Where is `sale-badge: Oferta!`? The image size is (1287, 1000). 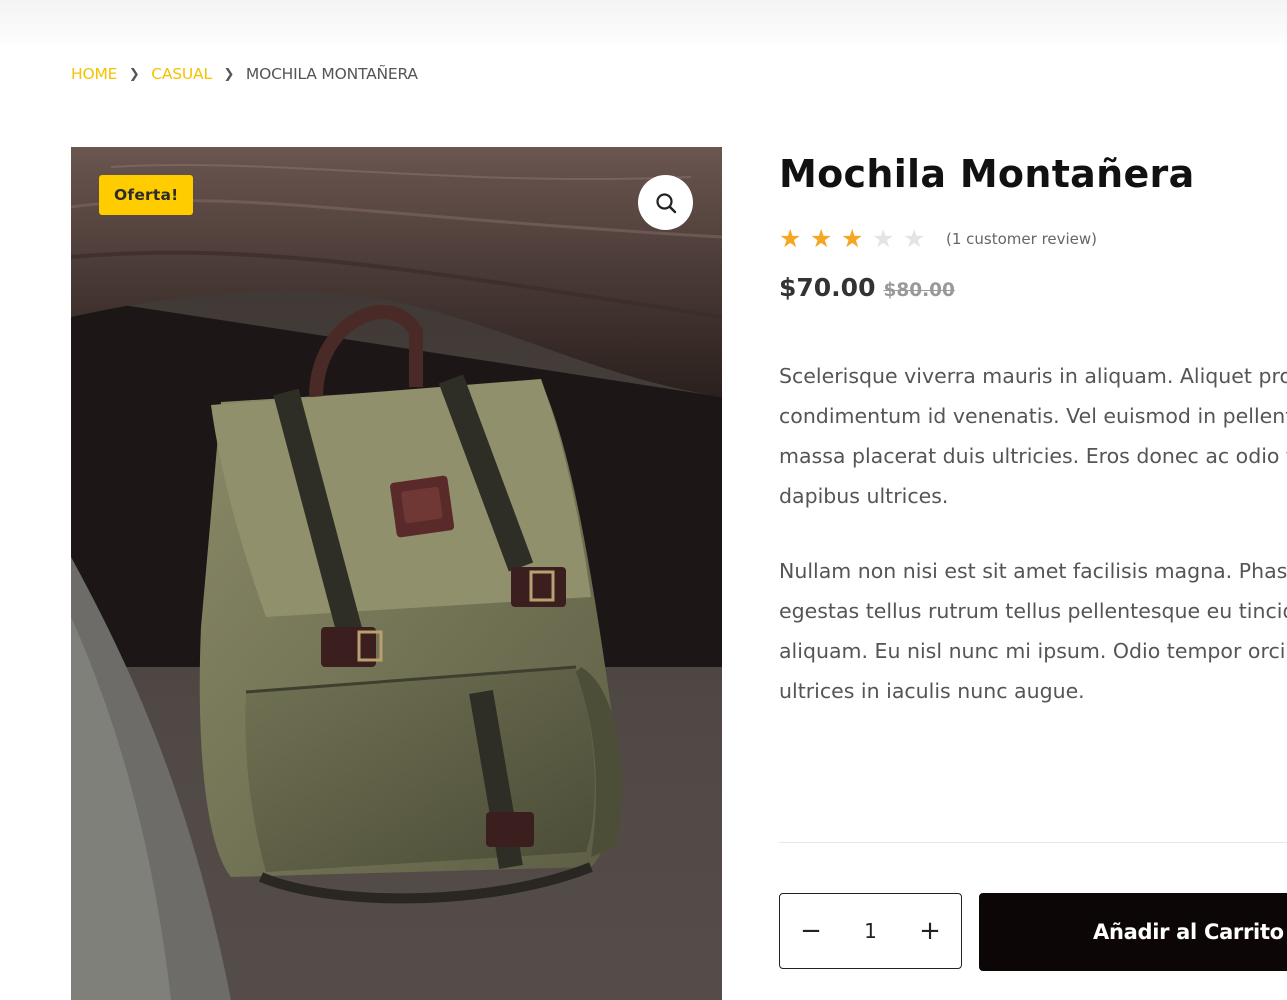 sale-badge: Oferta! is located at coordinates (146, 195).